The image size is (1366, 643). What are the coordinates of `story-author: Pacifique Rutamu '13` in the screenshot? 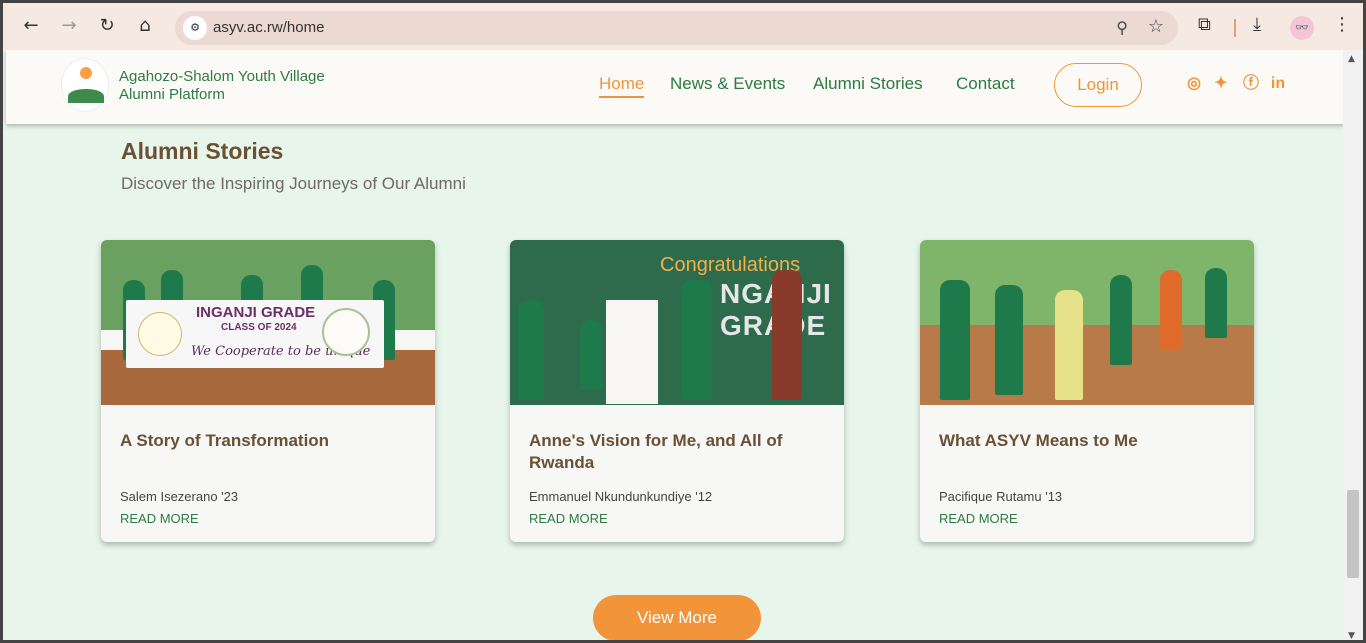 It's located at (1001, 496).